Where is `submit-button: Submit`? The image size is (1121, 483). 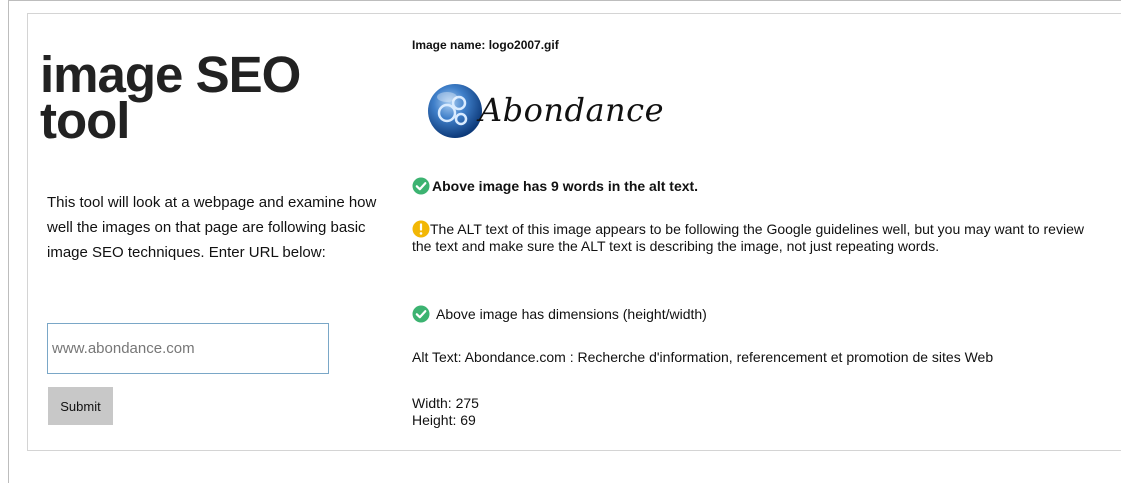
submit-button: Submit is located at coordinates (80, 406).